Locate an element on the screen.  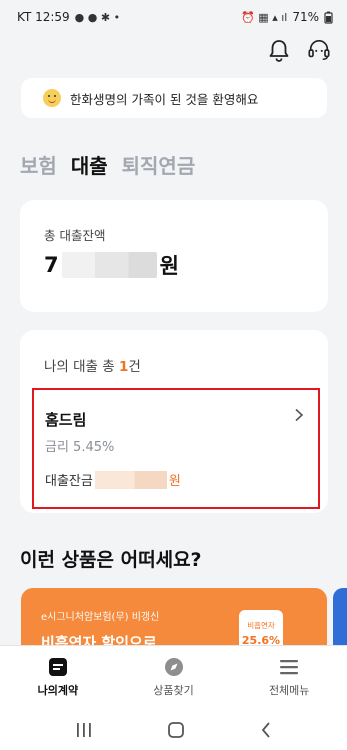
battery-level: 71% is located at coordinates (305, 17).